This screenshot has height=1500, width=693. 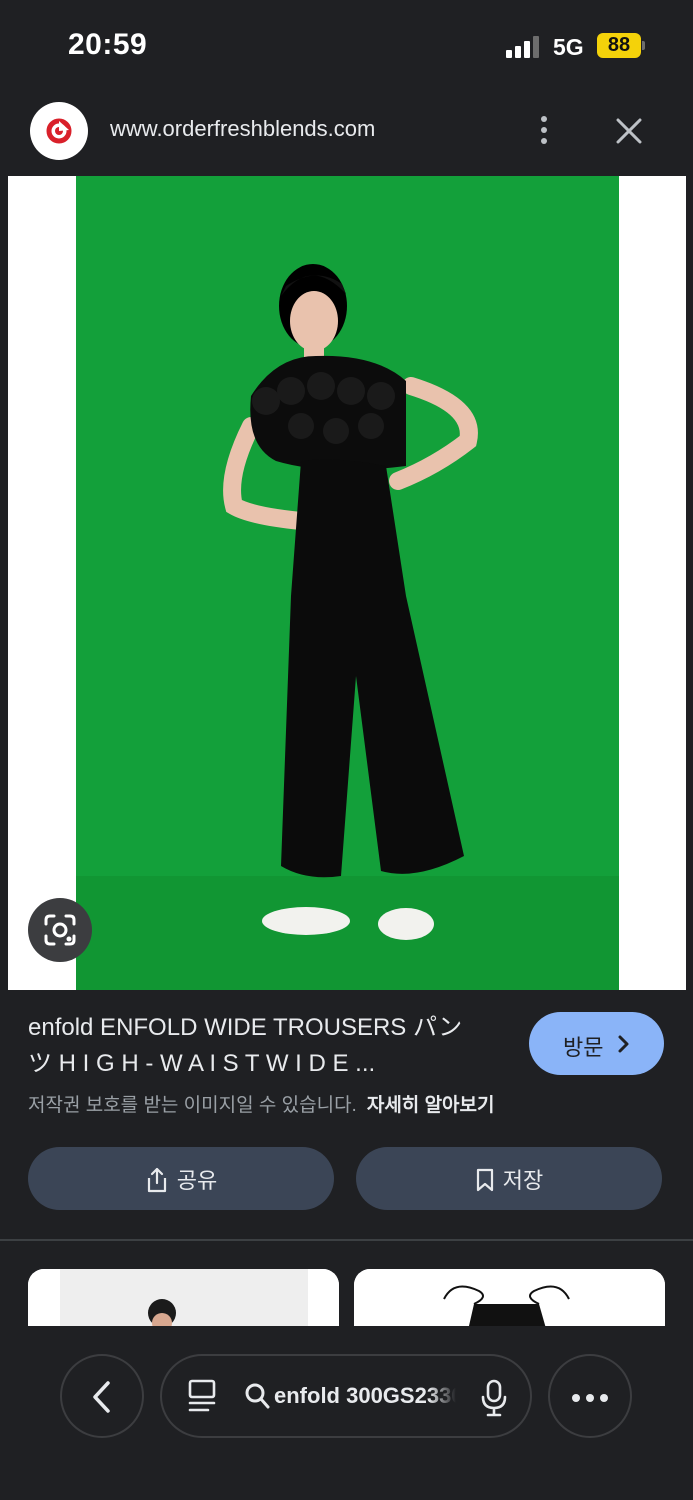 I want to click on visit-button-label: 방문, so click(x=583, y=1047).